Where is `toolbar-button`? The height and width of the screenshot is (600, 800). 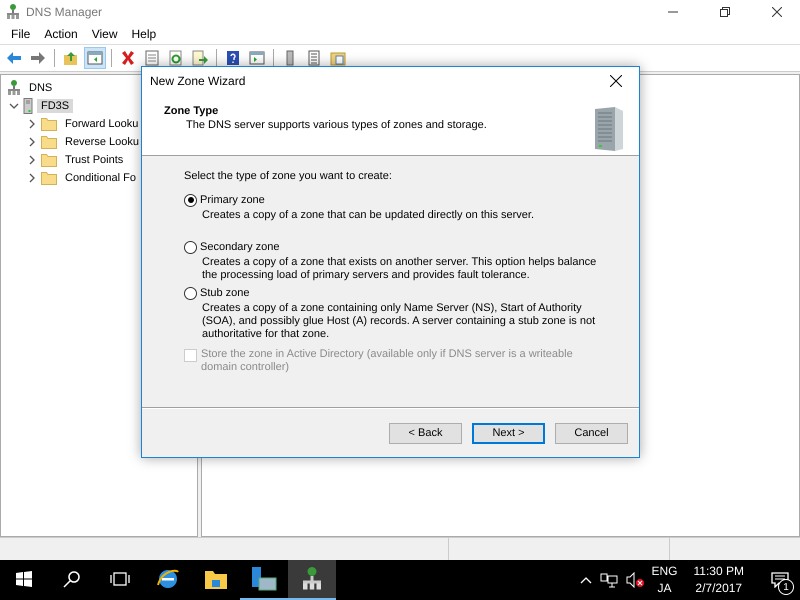 toolbar-button is located at coordinates (95, 58).